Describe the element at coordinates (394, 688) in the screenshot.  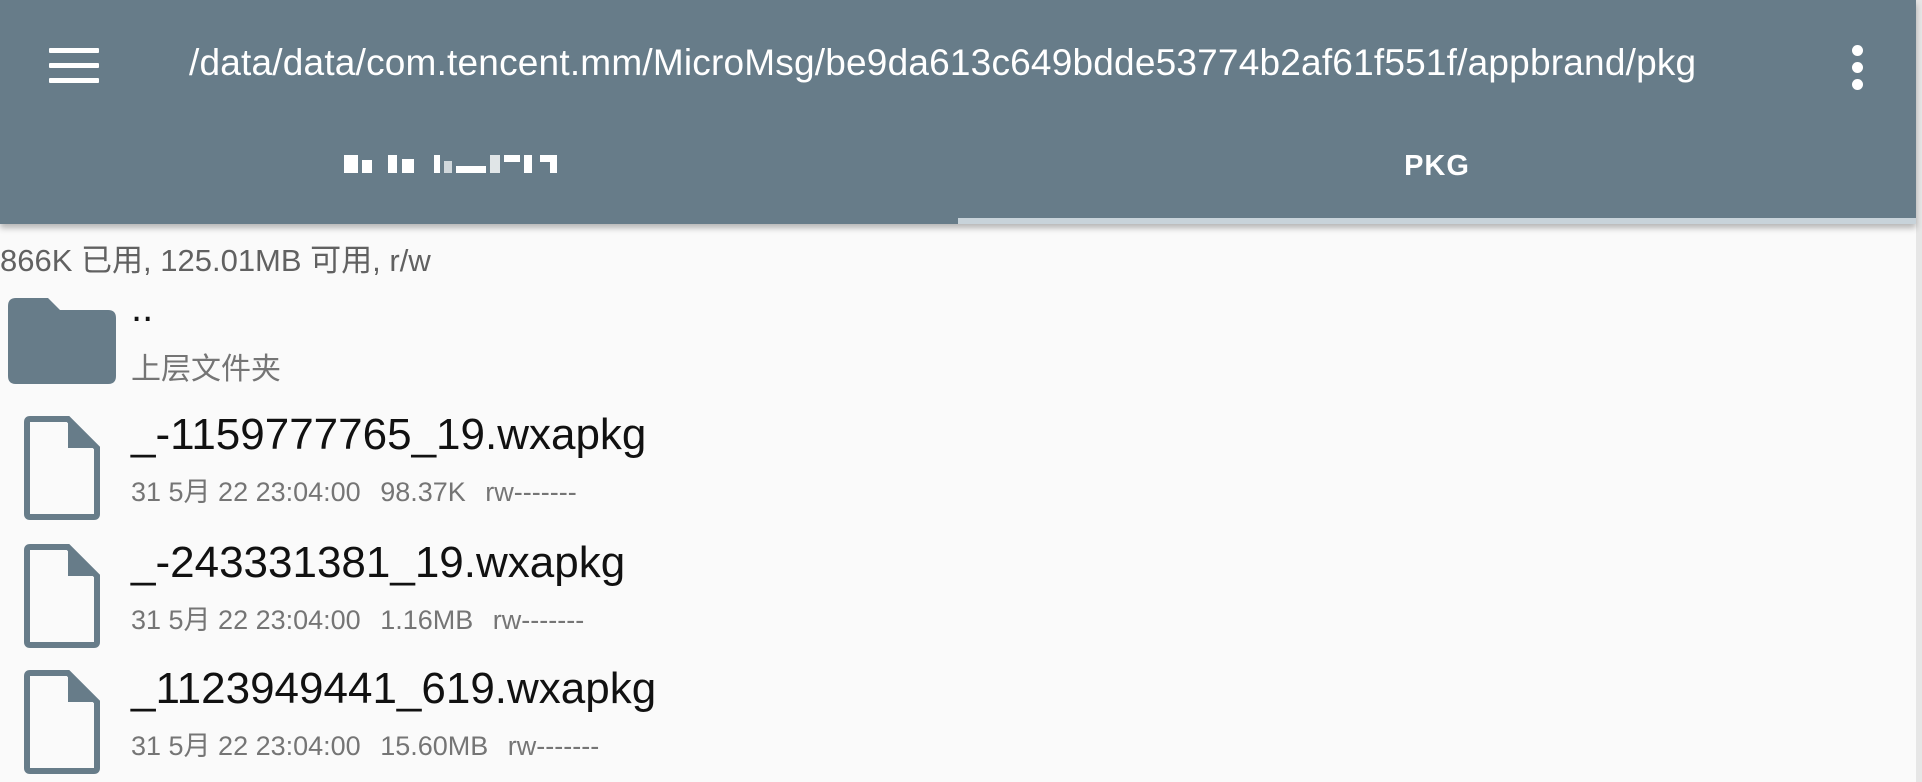
I see `file-name: _1123949441_619.wxapkg` at that location.